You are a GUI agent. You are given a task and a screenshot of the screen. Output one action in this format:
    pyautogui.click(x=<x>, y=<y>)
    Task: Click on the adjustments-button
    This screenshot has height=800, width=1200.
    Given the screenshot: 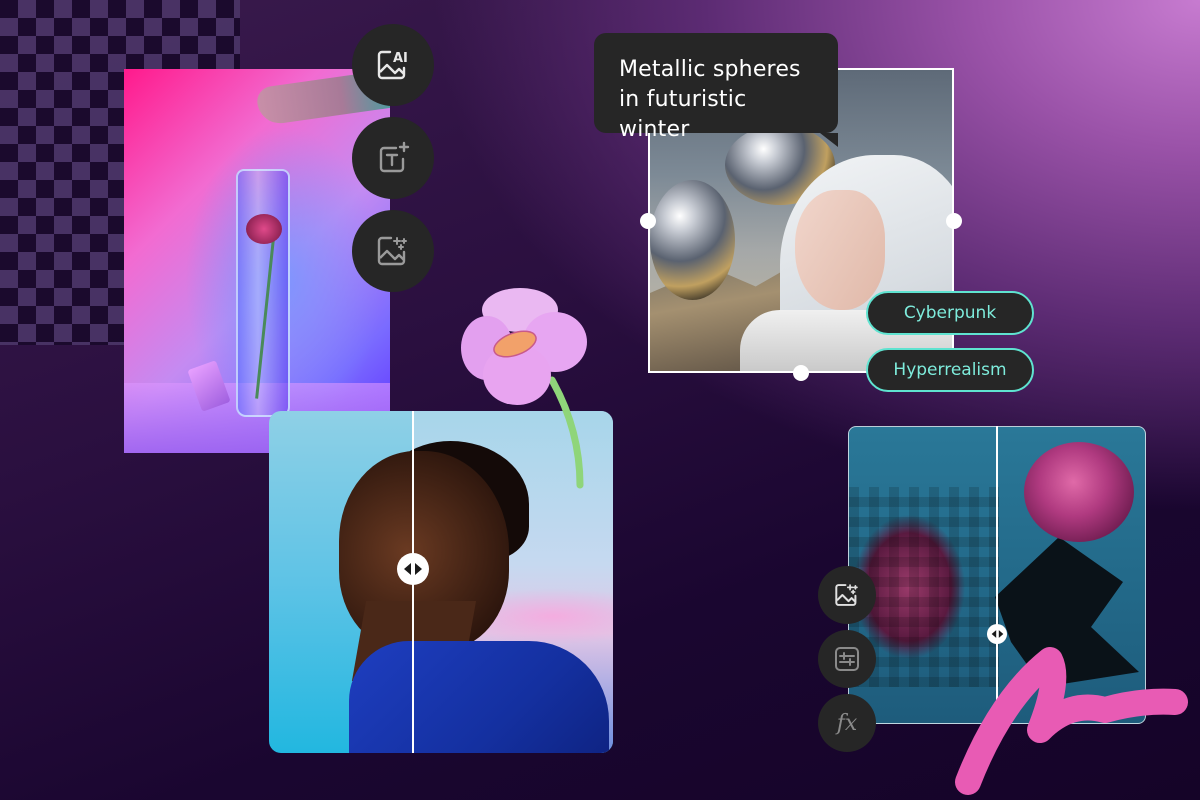 What is the action you would take?
    pyautogui.click(x=847, y=659)
    